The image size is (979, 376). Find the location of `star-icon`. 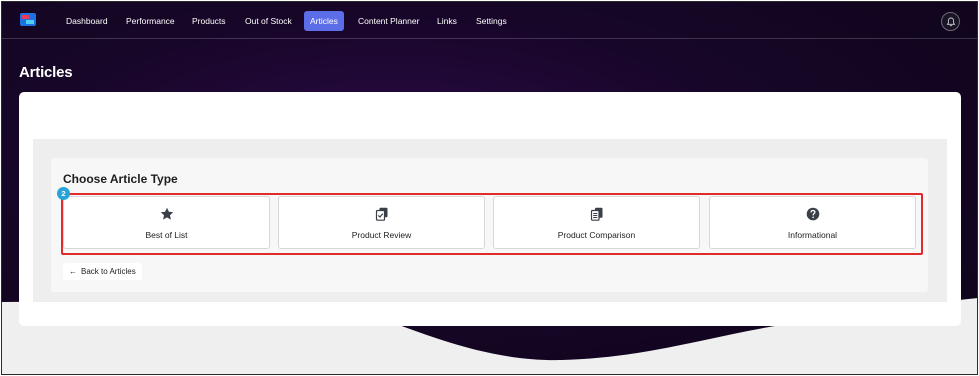

star-icon is located at coordinates (166, 213).